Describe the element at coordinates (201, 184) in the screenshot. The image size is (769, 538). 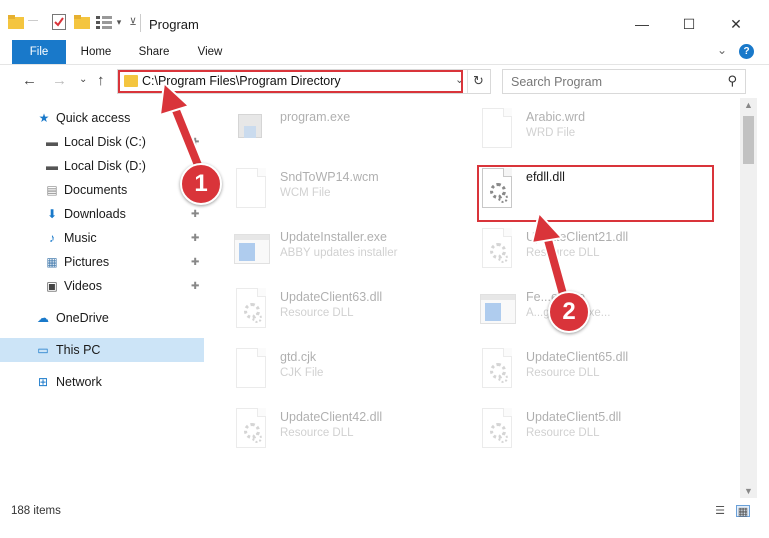
I see `step-1-badge: 1` at that location.